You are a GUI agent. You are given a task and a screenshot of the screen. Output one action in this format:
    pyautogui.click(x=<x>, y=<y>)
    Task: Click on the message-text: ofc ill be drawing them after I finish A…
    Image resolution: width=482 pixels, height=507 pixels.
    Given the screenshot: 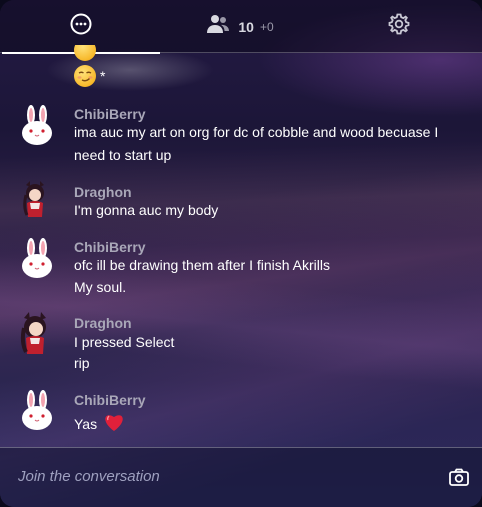 What is the action you would take?
    pyautogui.click(x=202, y=265)
    